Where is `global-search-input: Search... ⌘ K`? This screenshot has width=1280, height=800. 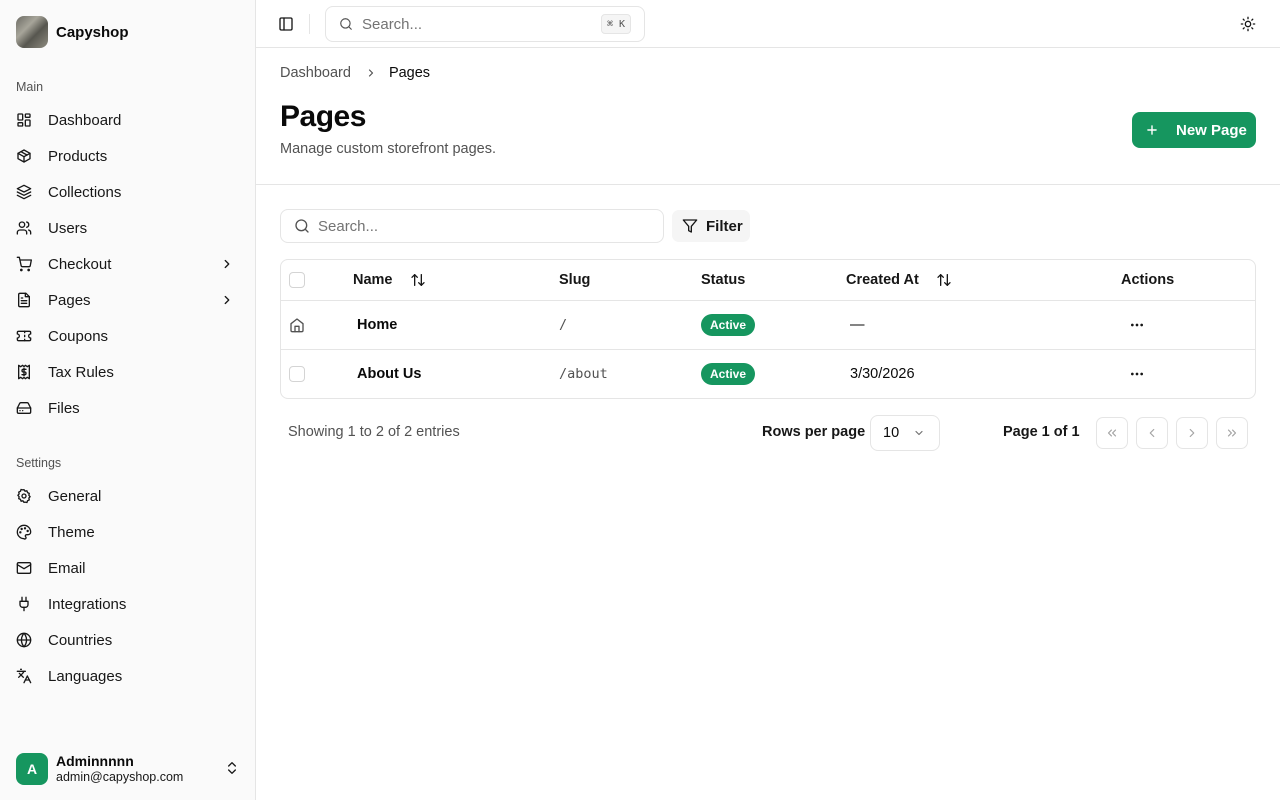
global-search-input: Search... ⌘ K is located at coordinates (485, 24).